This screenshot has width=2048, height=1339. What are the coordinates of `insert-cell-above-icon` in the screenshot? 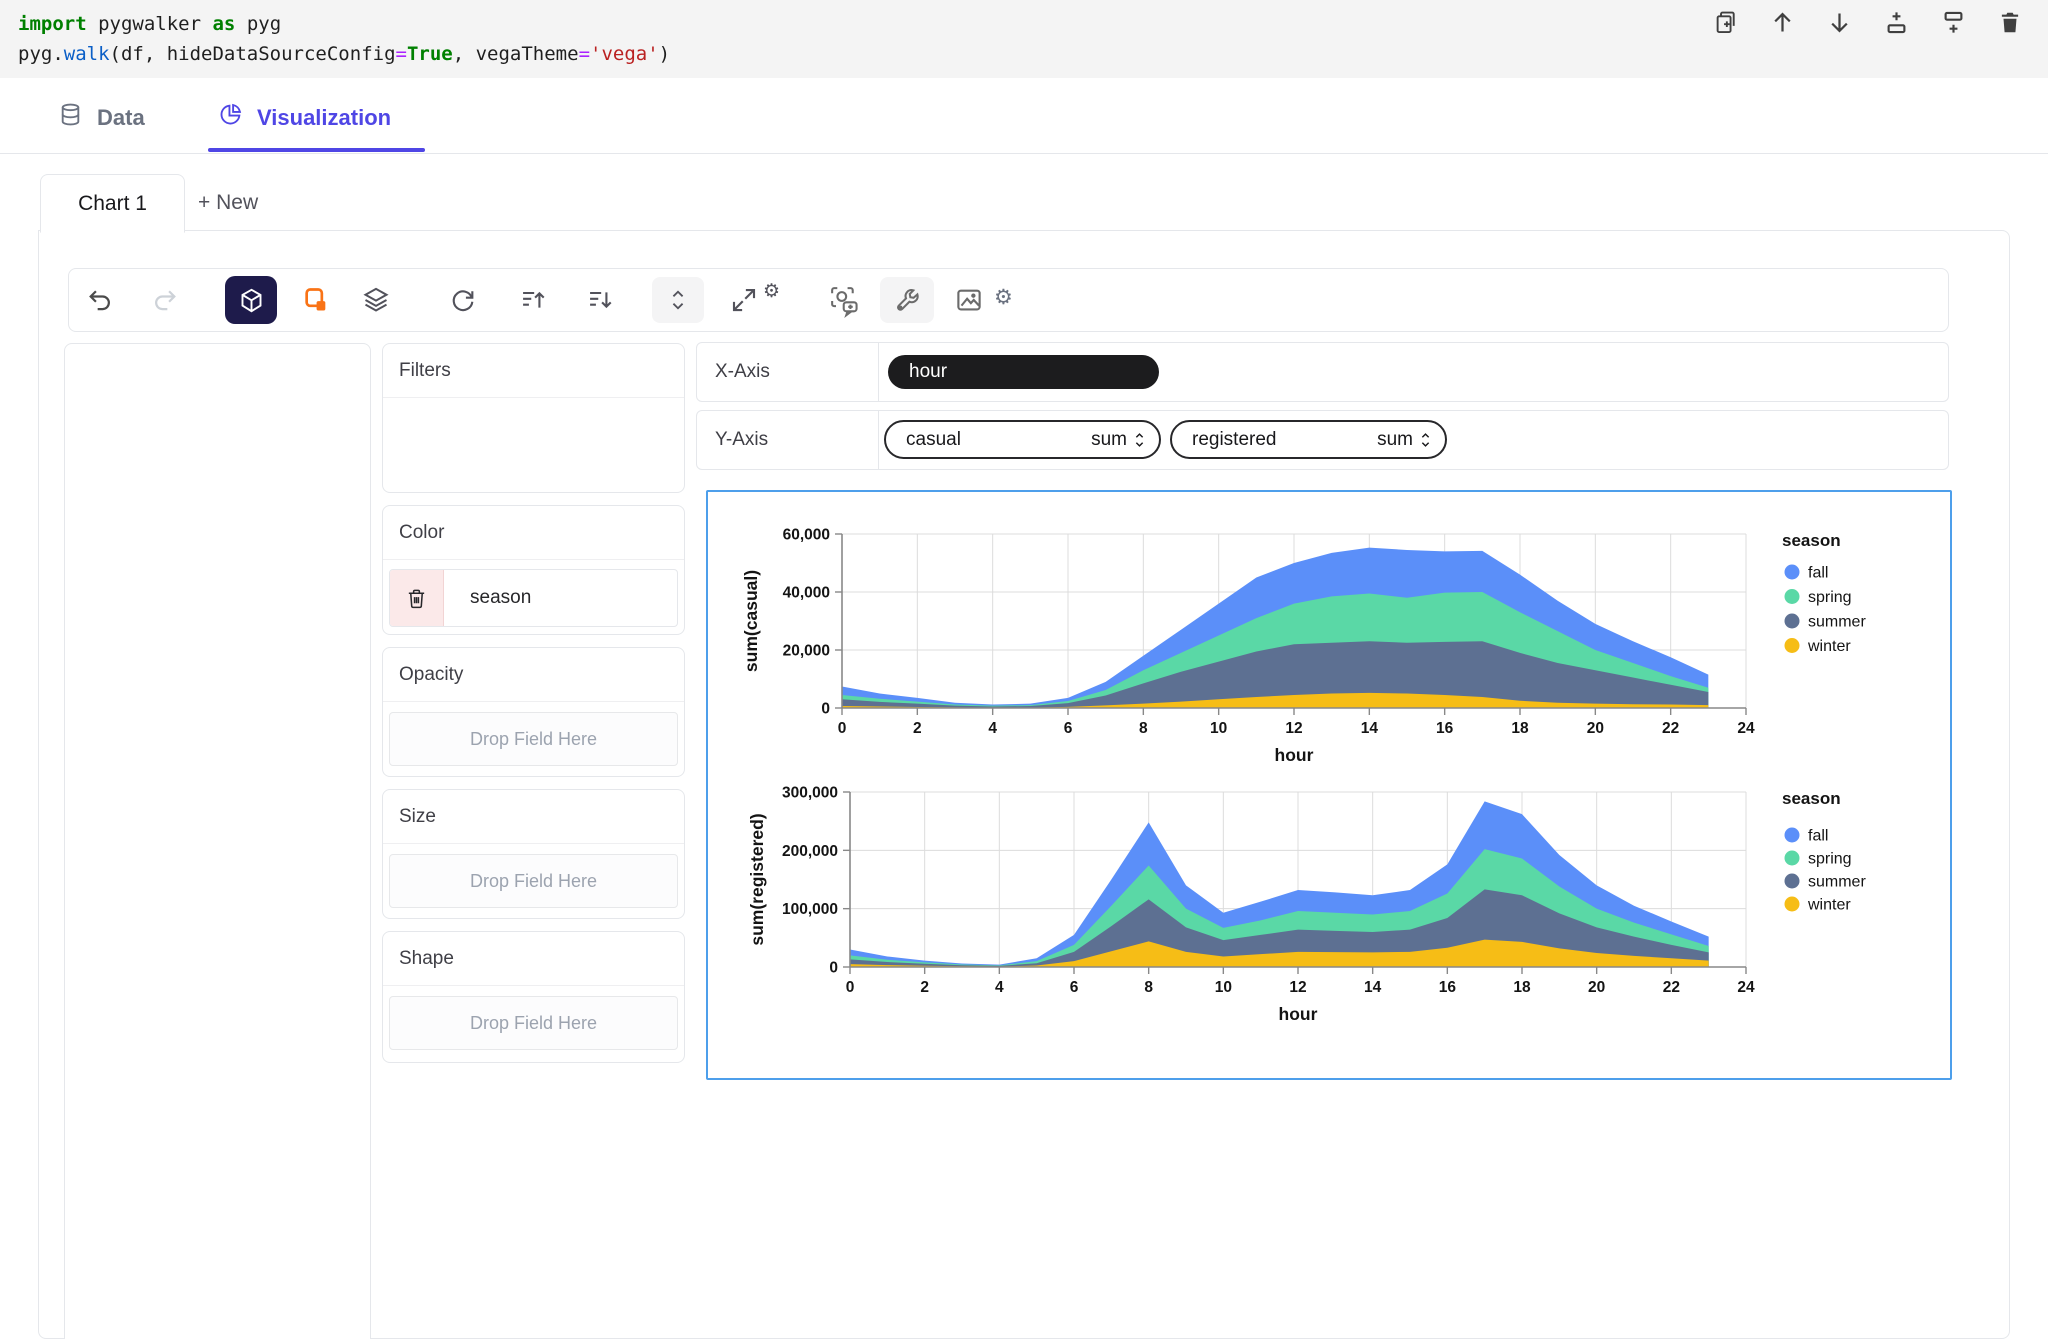 It's located at (1896, 22).